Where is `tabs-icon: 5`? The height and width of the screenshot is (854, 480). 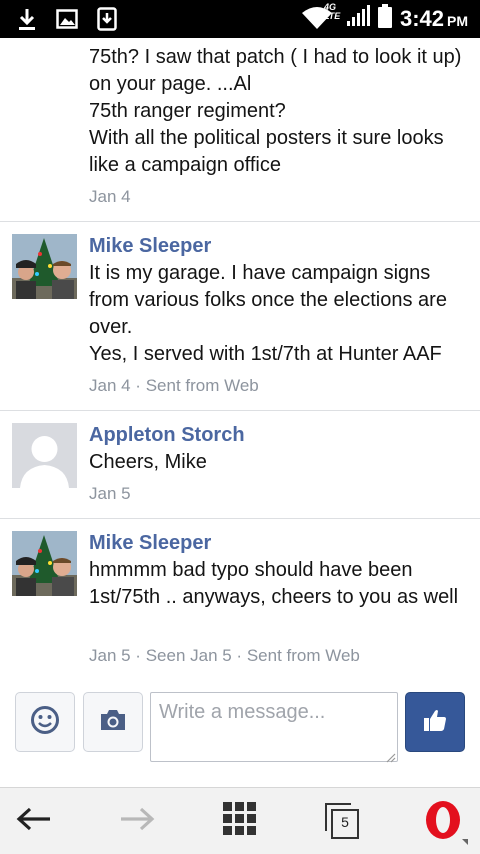 tabs-icon: 5 is located at coordinates (343, 821).